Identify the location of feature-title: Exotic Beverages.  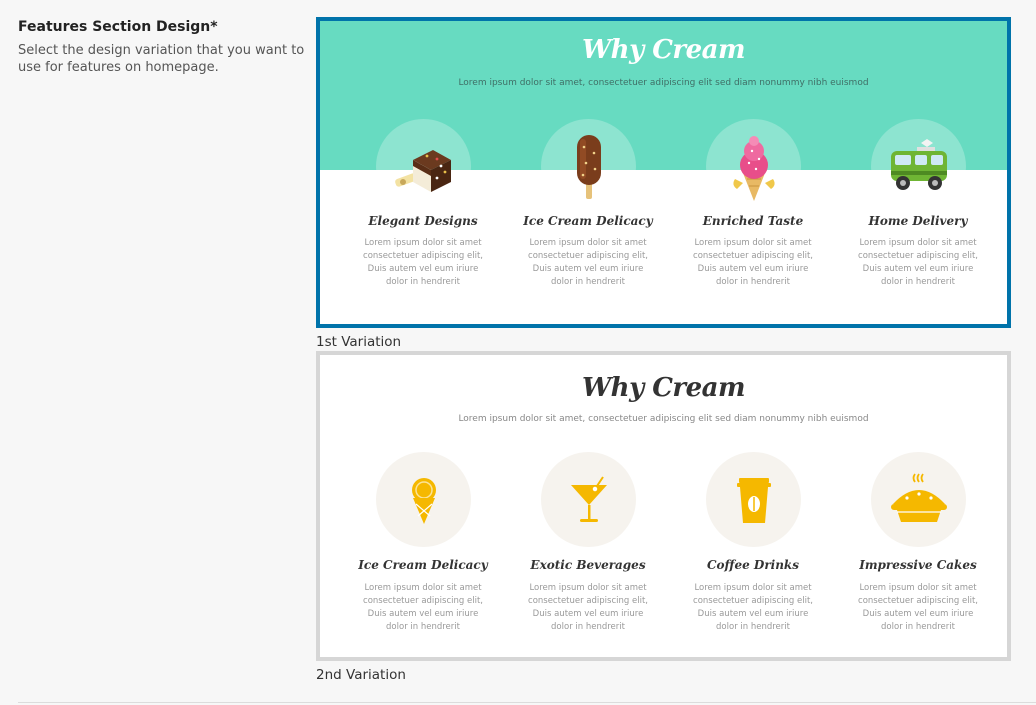
(588, 565).